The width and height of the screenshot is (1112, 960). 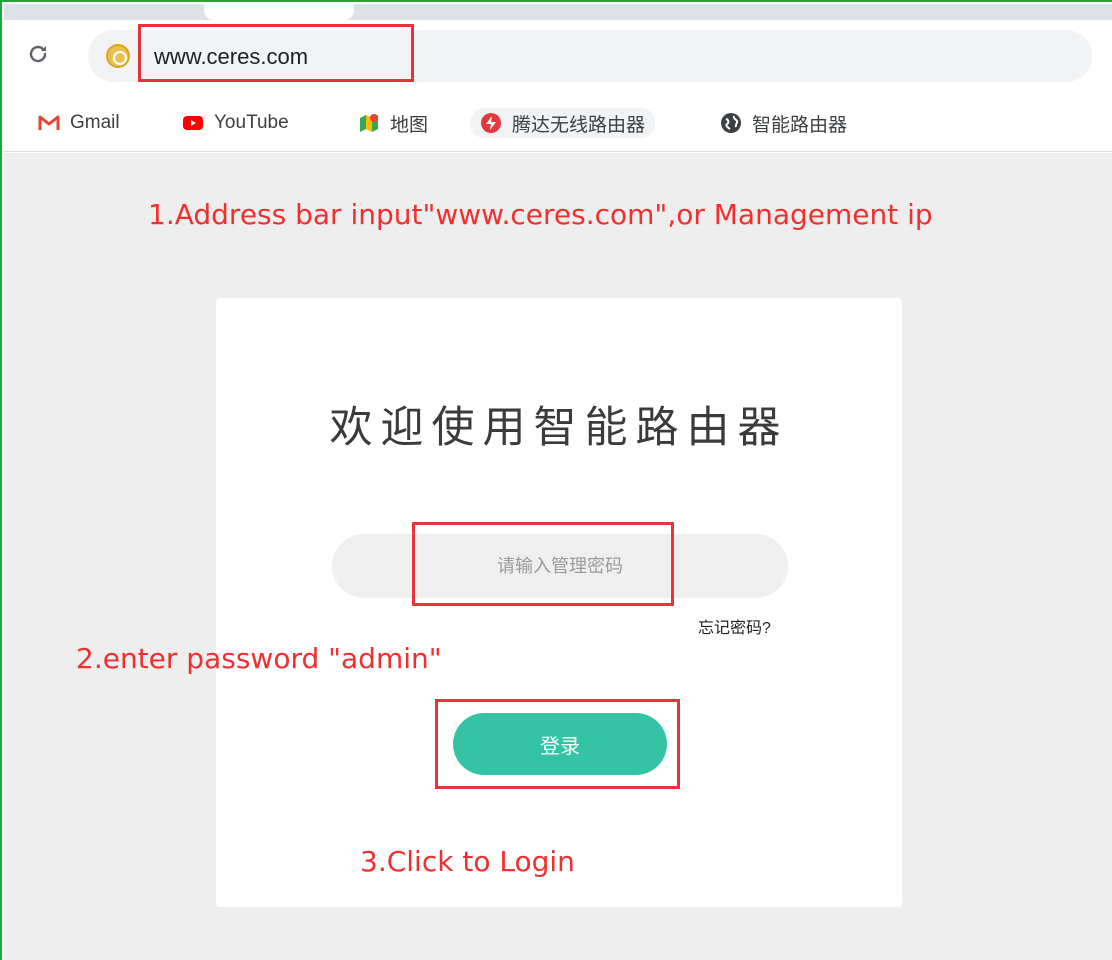 What do you see at coordinates (38, 54) in the screenshot?
I see `reload-icon` at bounding box center [38, 54].